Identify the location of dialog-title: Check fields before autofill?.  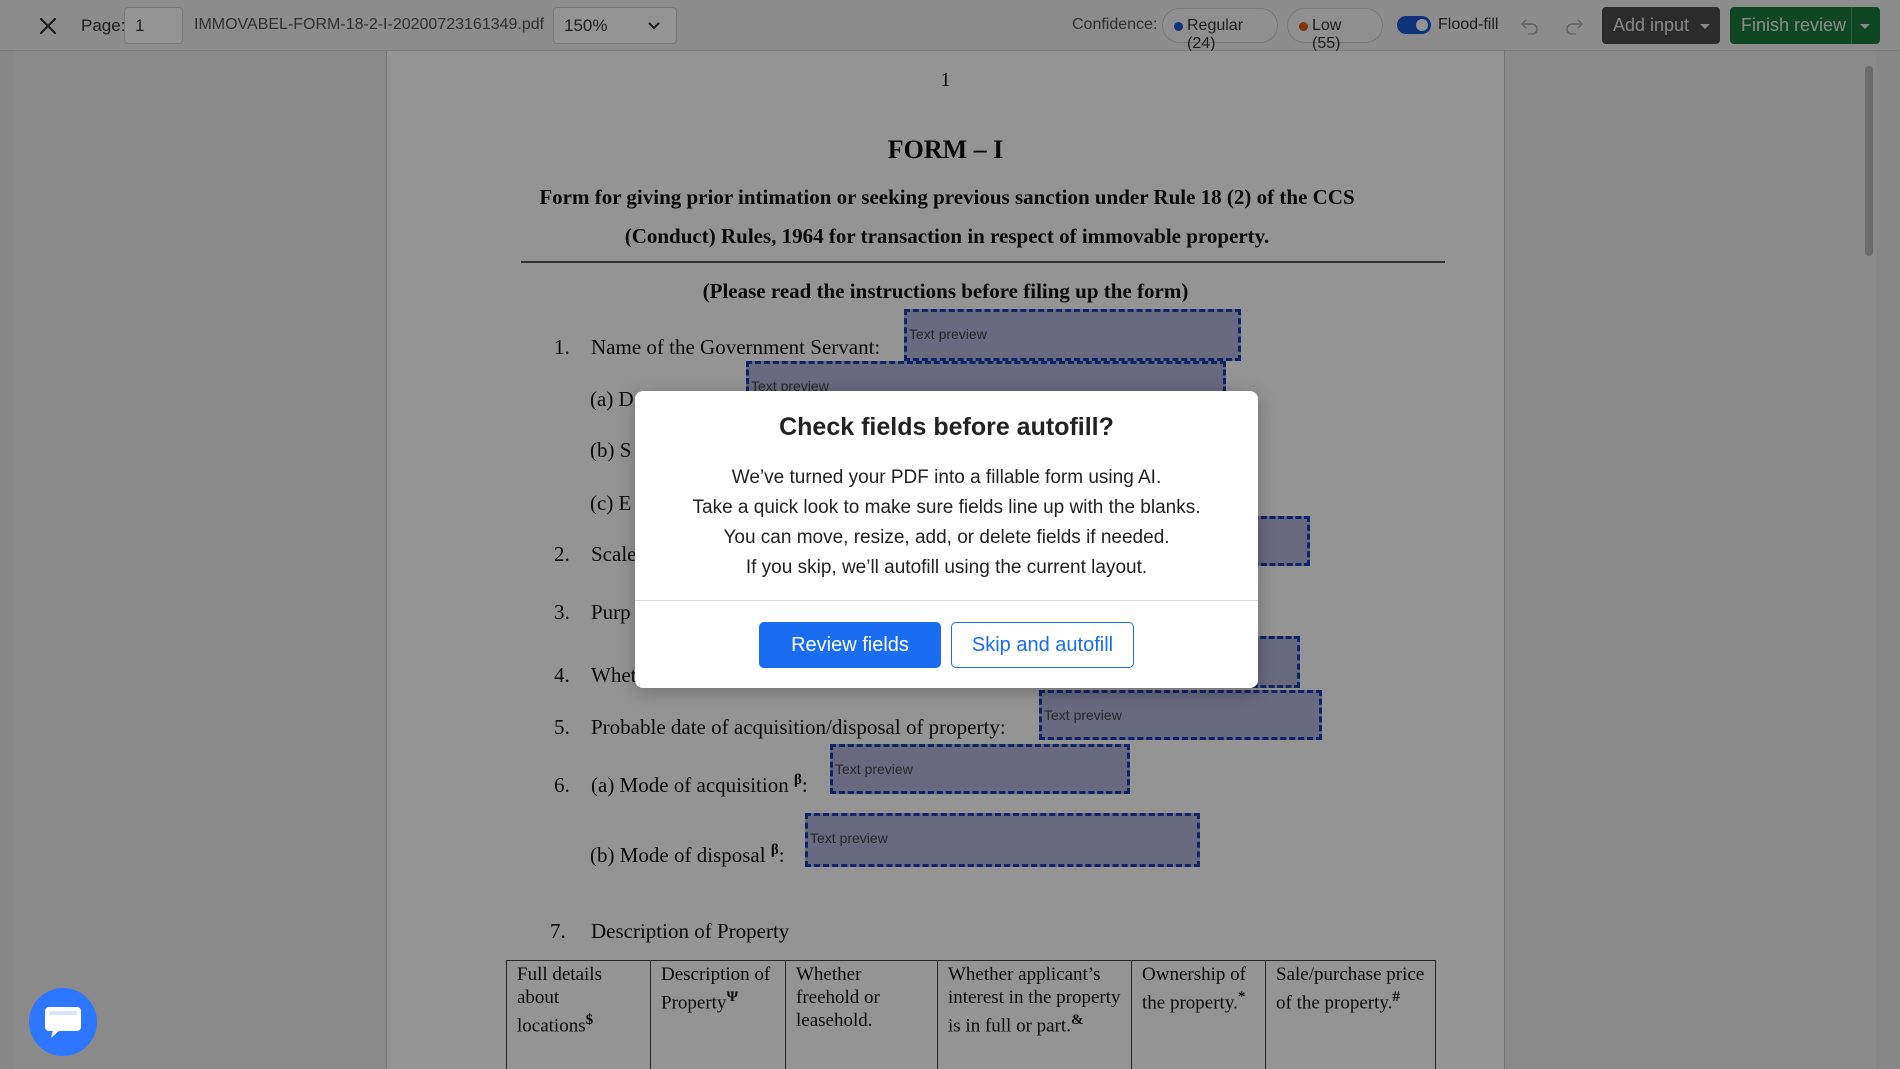
(946, 427).